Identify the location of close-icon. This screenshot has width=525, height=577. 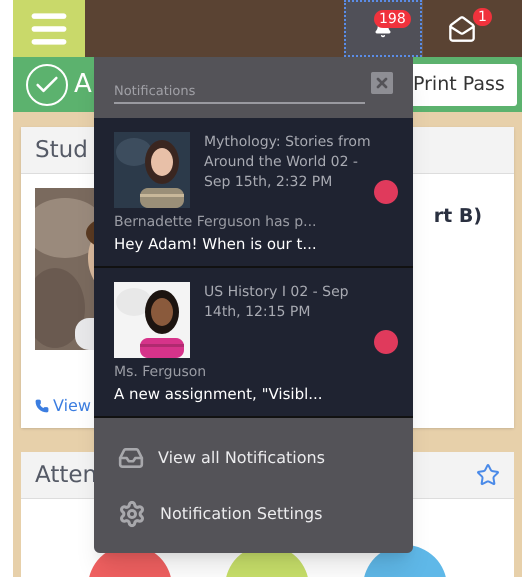
(382, 83).